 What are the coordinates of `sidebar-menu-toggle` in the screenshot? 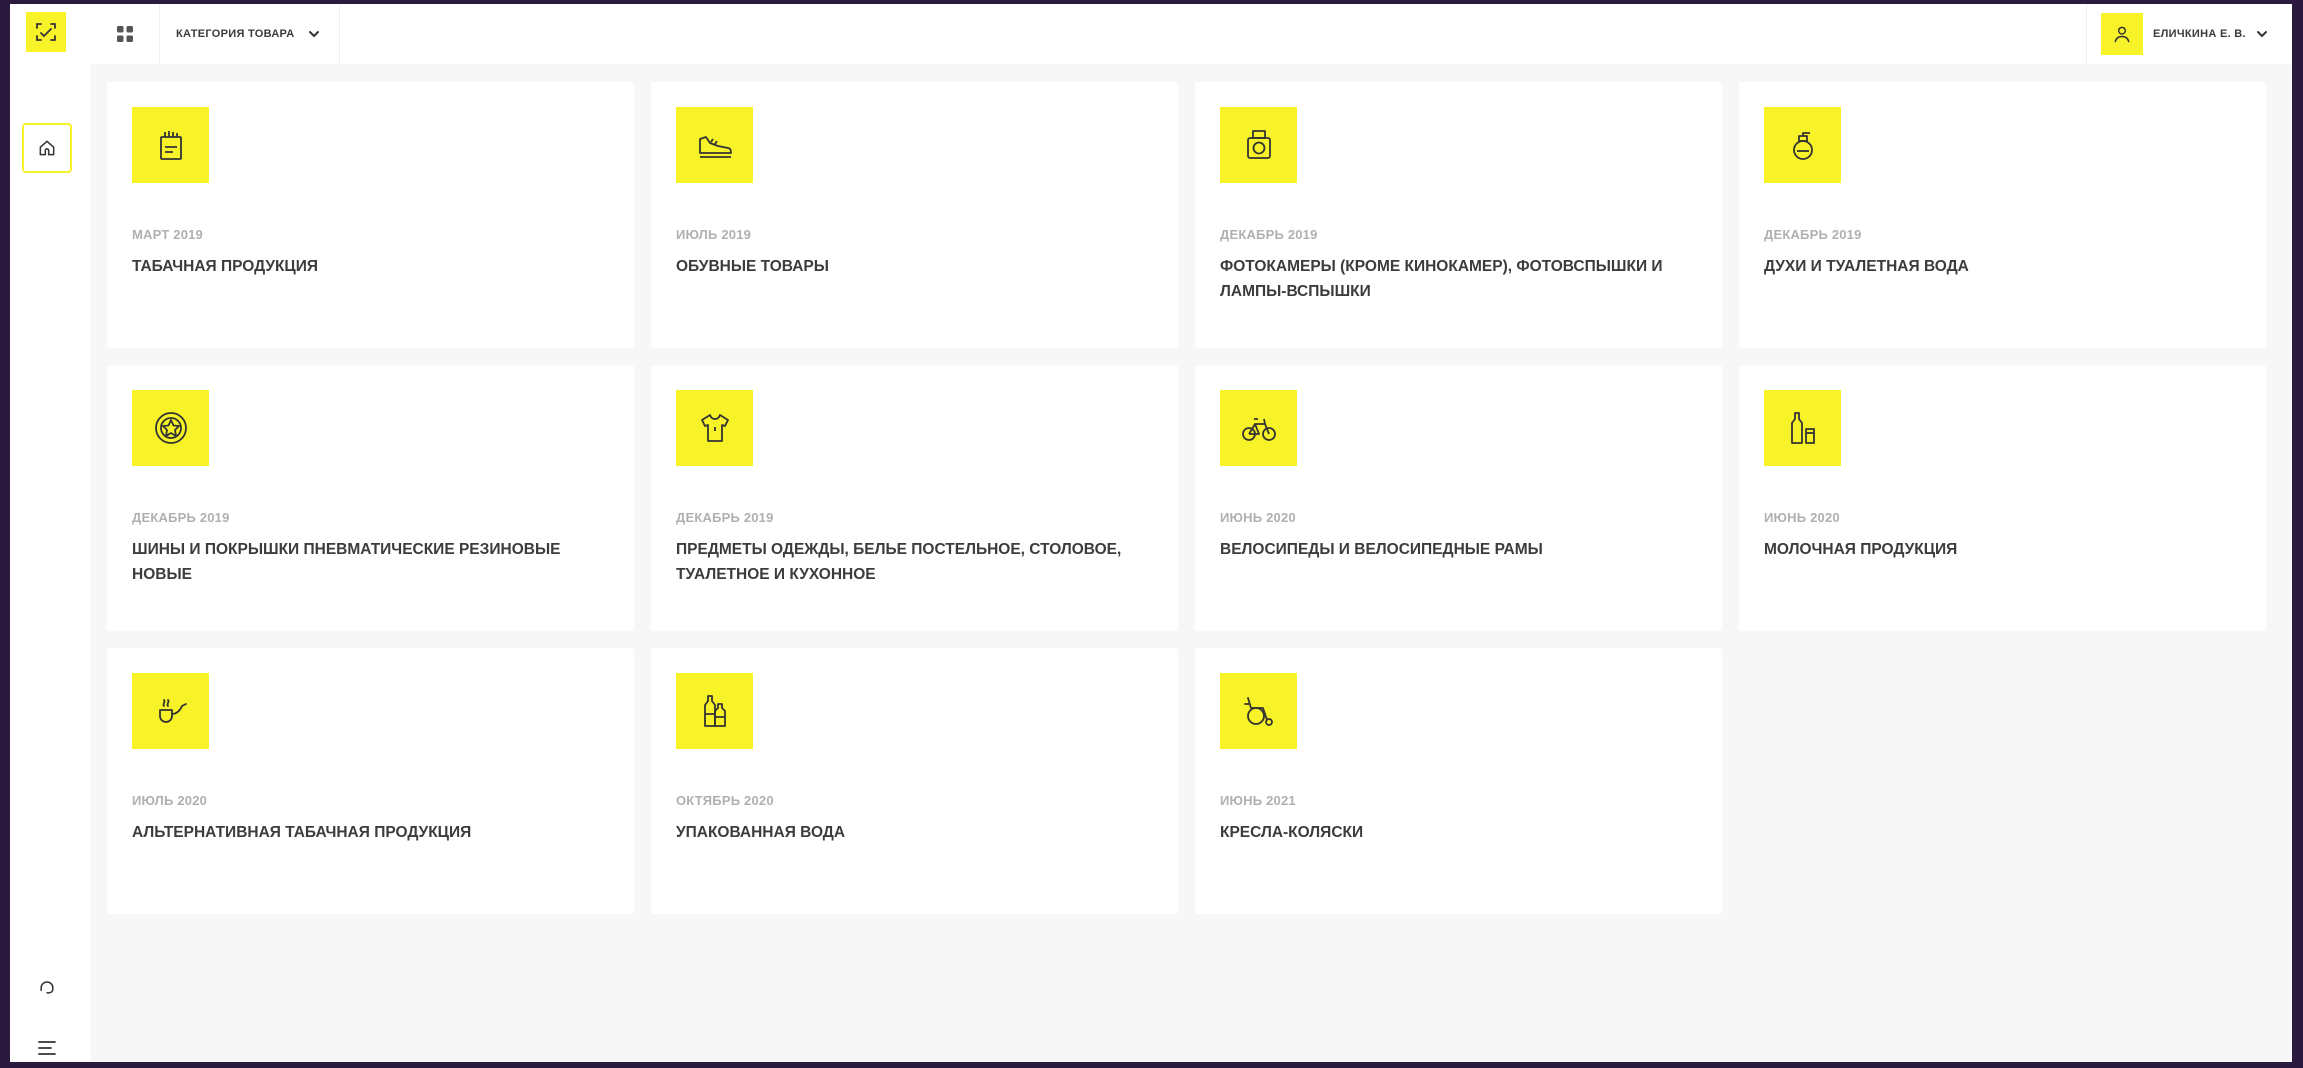 It's located at (47, 1048).